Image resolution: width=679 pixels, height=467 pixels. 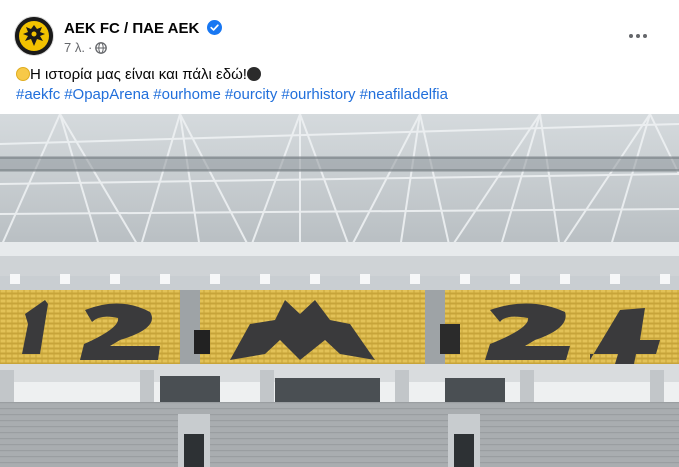 I want to click on black-circle-emoji, so click(x=253, y=74).